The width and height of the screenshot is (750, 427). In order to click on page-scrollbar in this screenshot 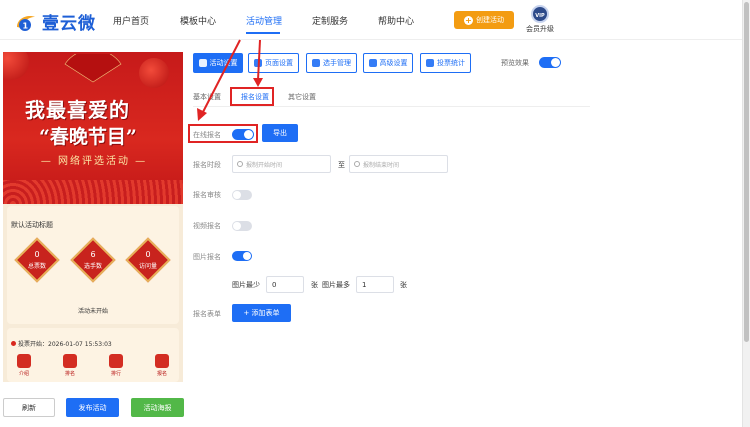, I will do `click(746, 213)`.